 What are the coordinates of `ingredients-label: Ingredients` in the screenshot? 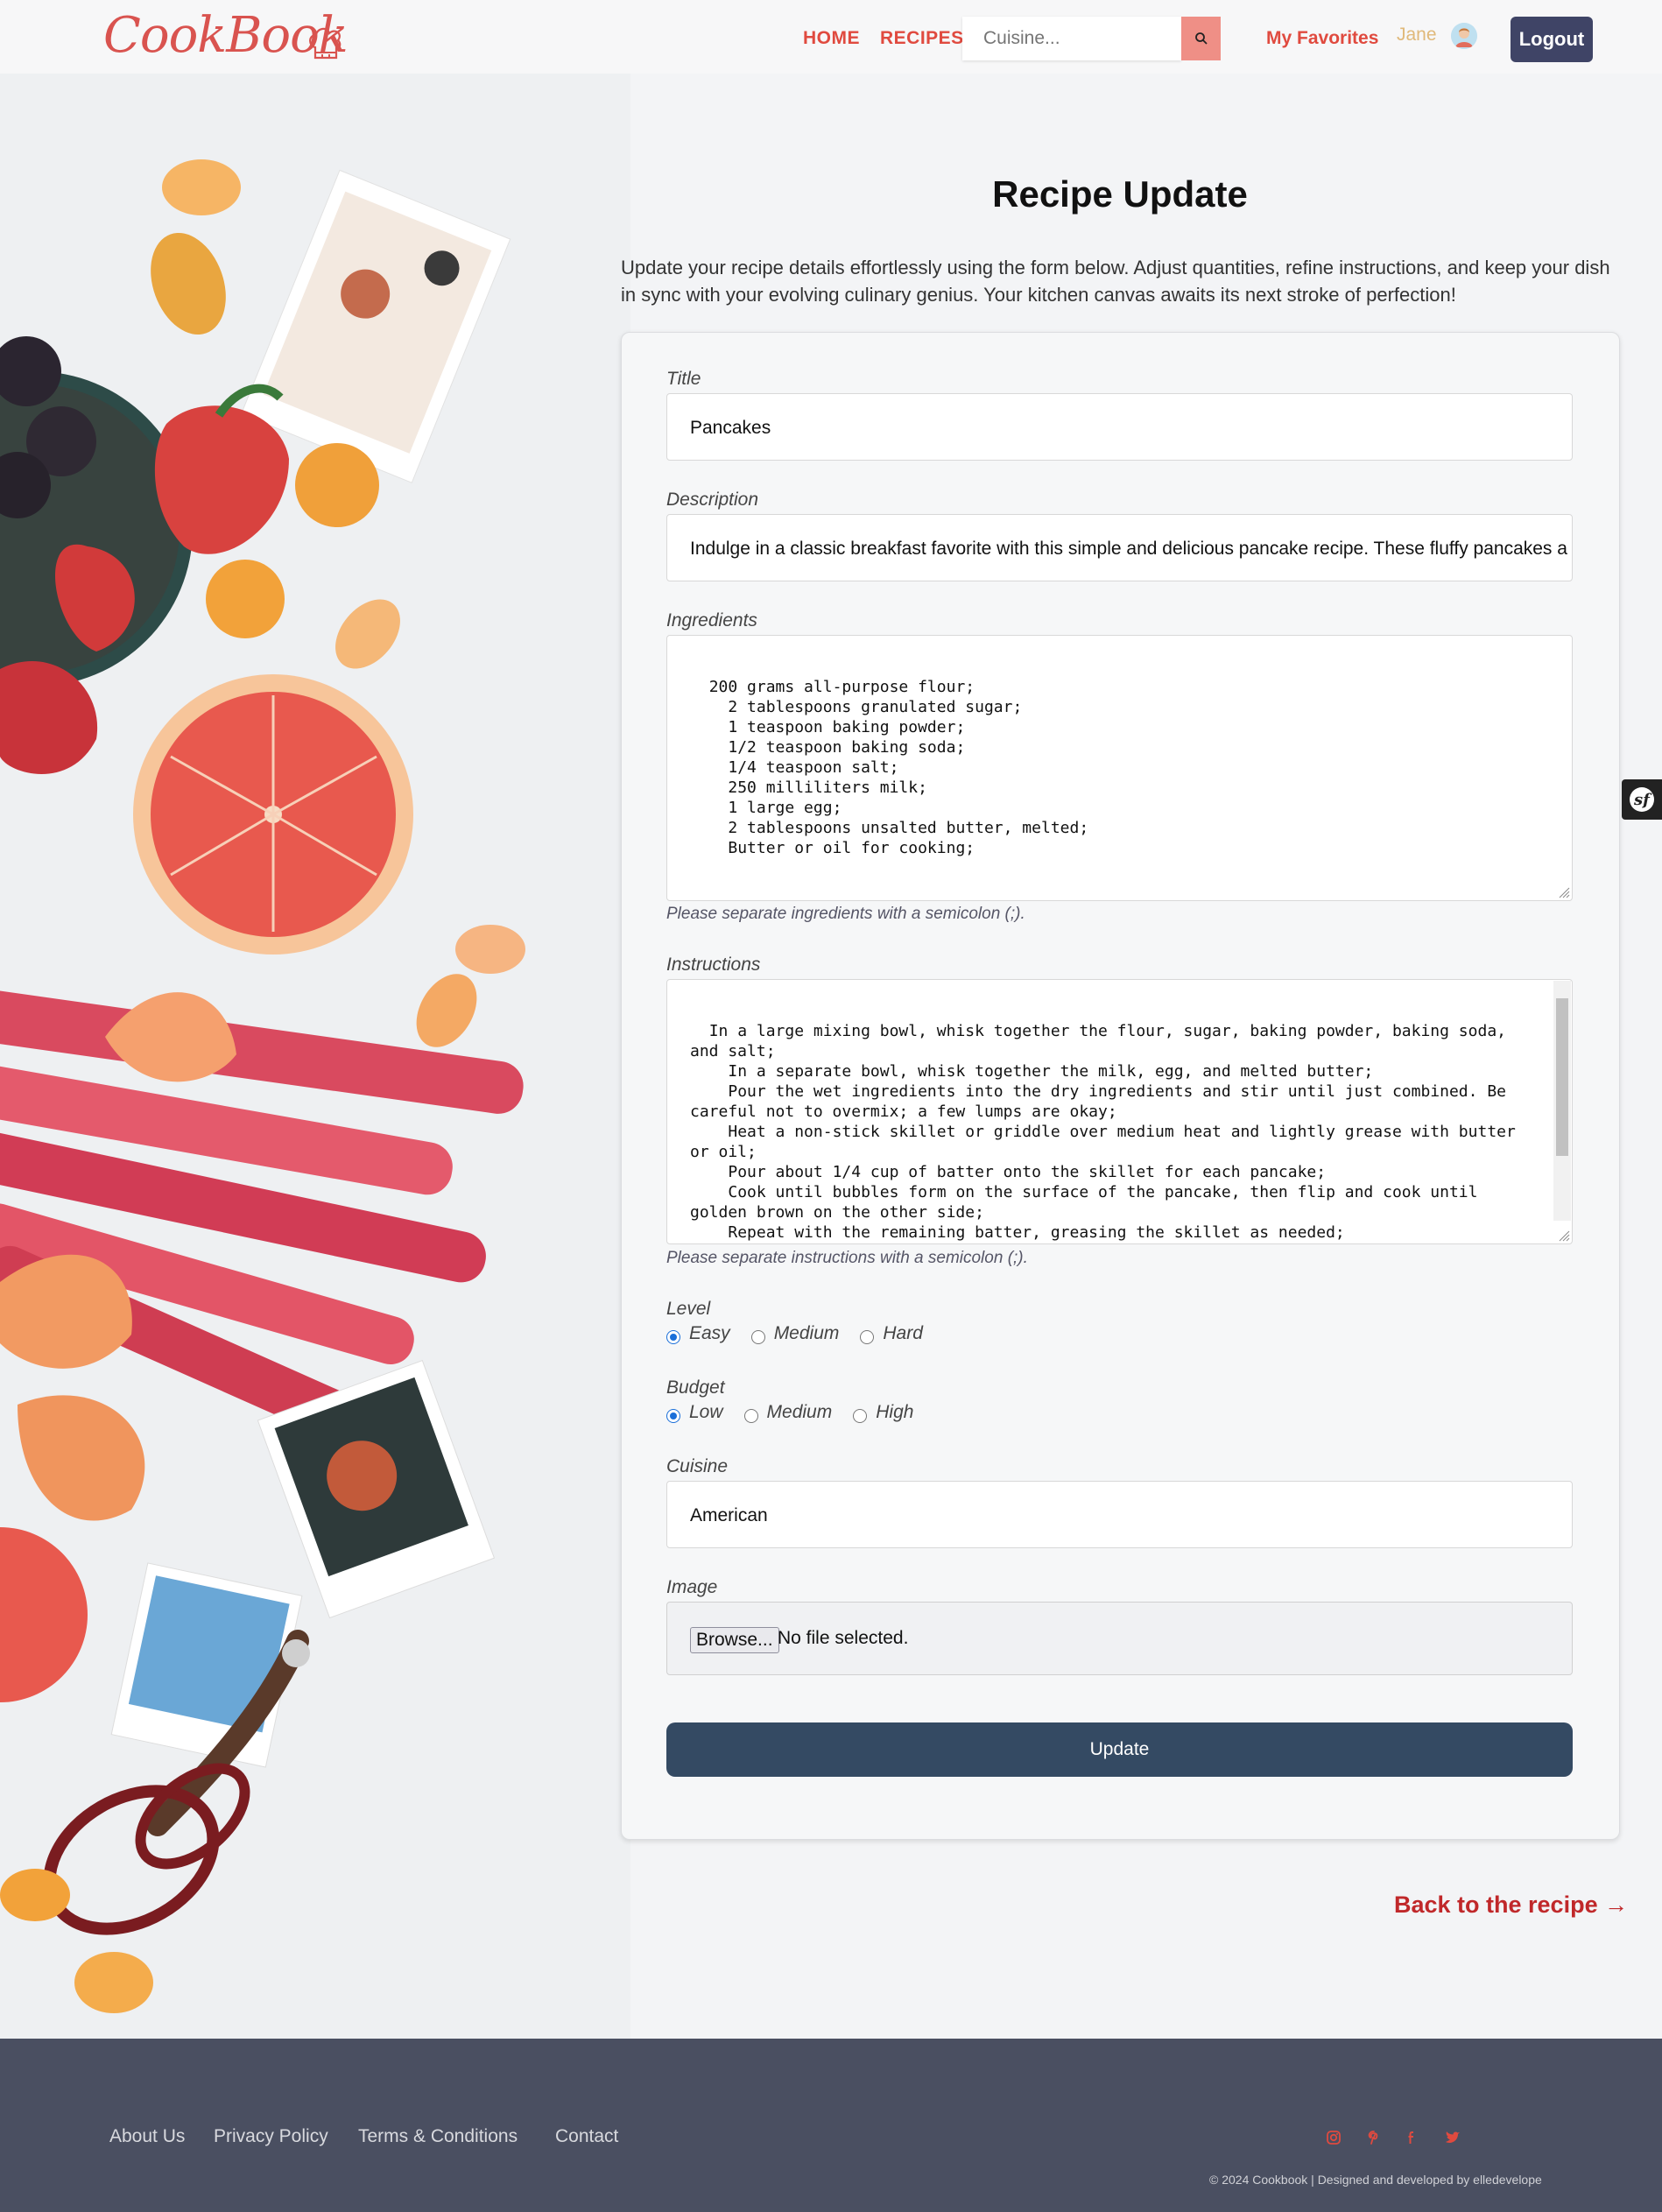 It's located at (711, 620).